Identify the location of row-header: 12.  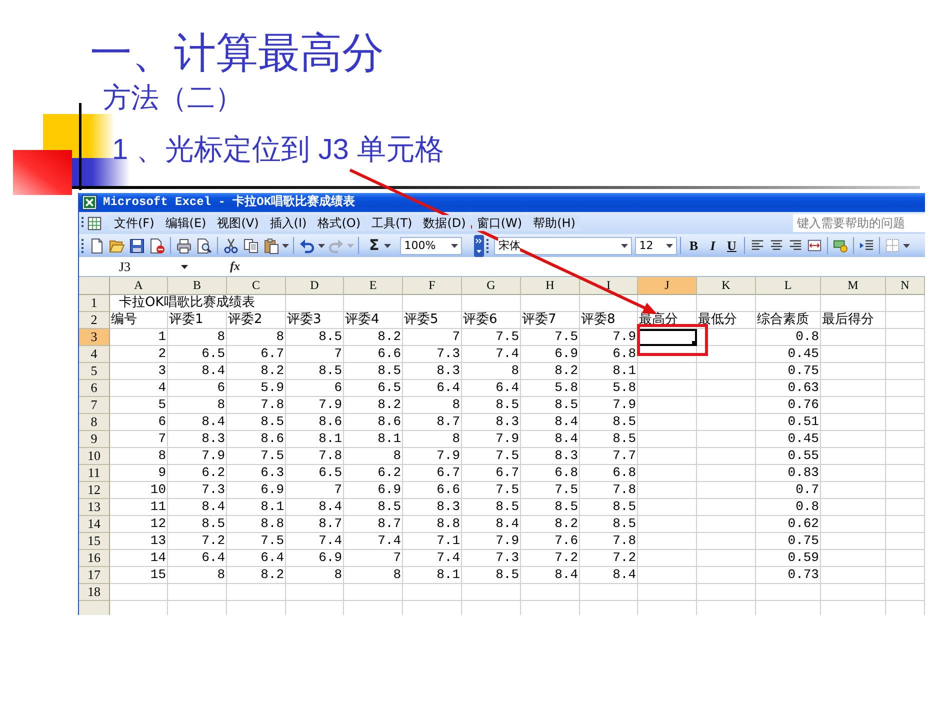
(94, 490).